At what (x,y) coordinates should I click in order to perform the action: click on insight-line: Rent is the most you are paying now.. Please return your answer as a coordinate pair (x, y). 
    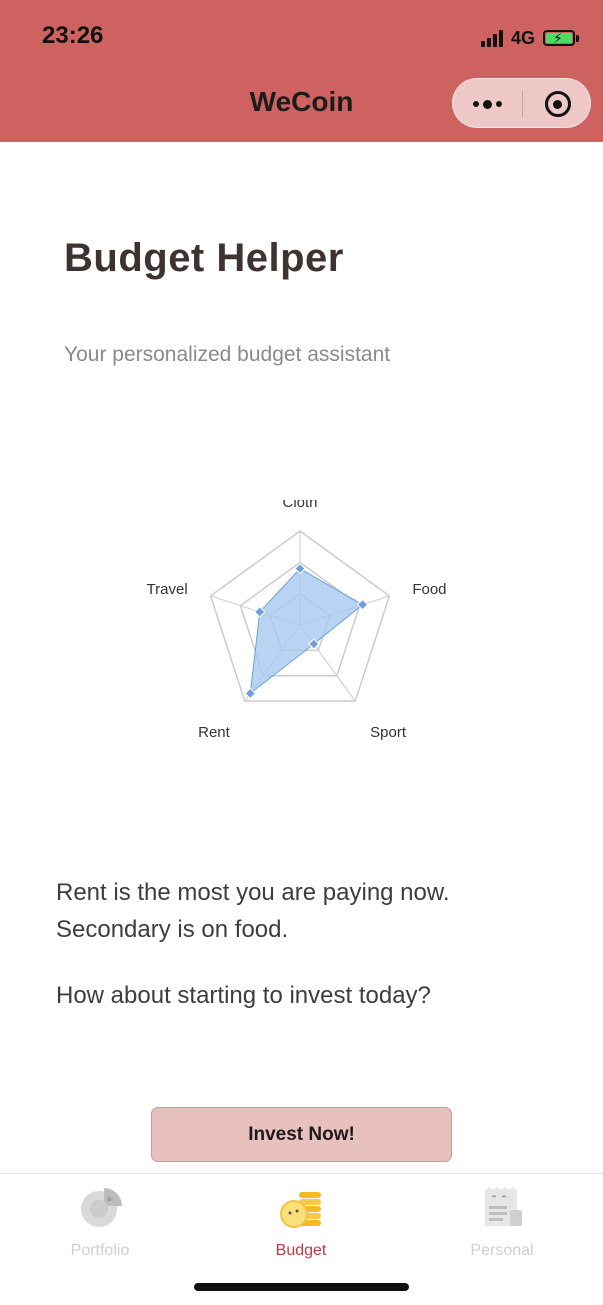
    Looking at the image, I should click on (253, 892).